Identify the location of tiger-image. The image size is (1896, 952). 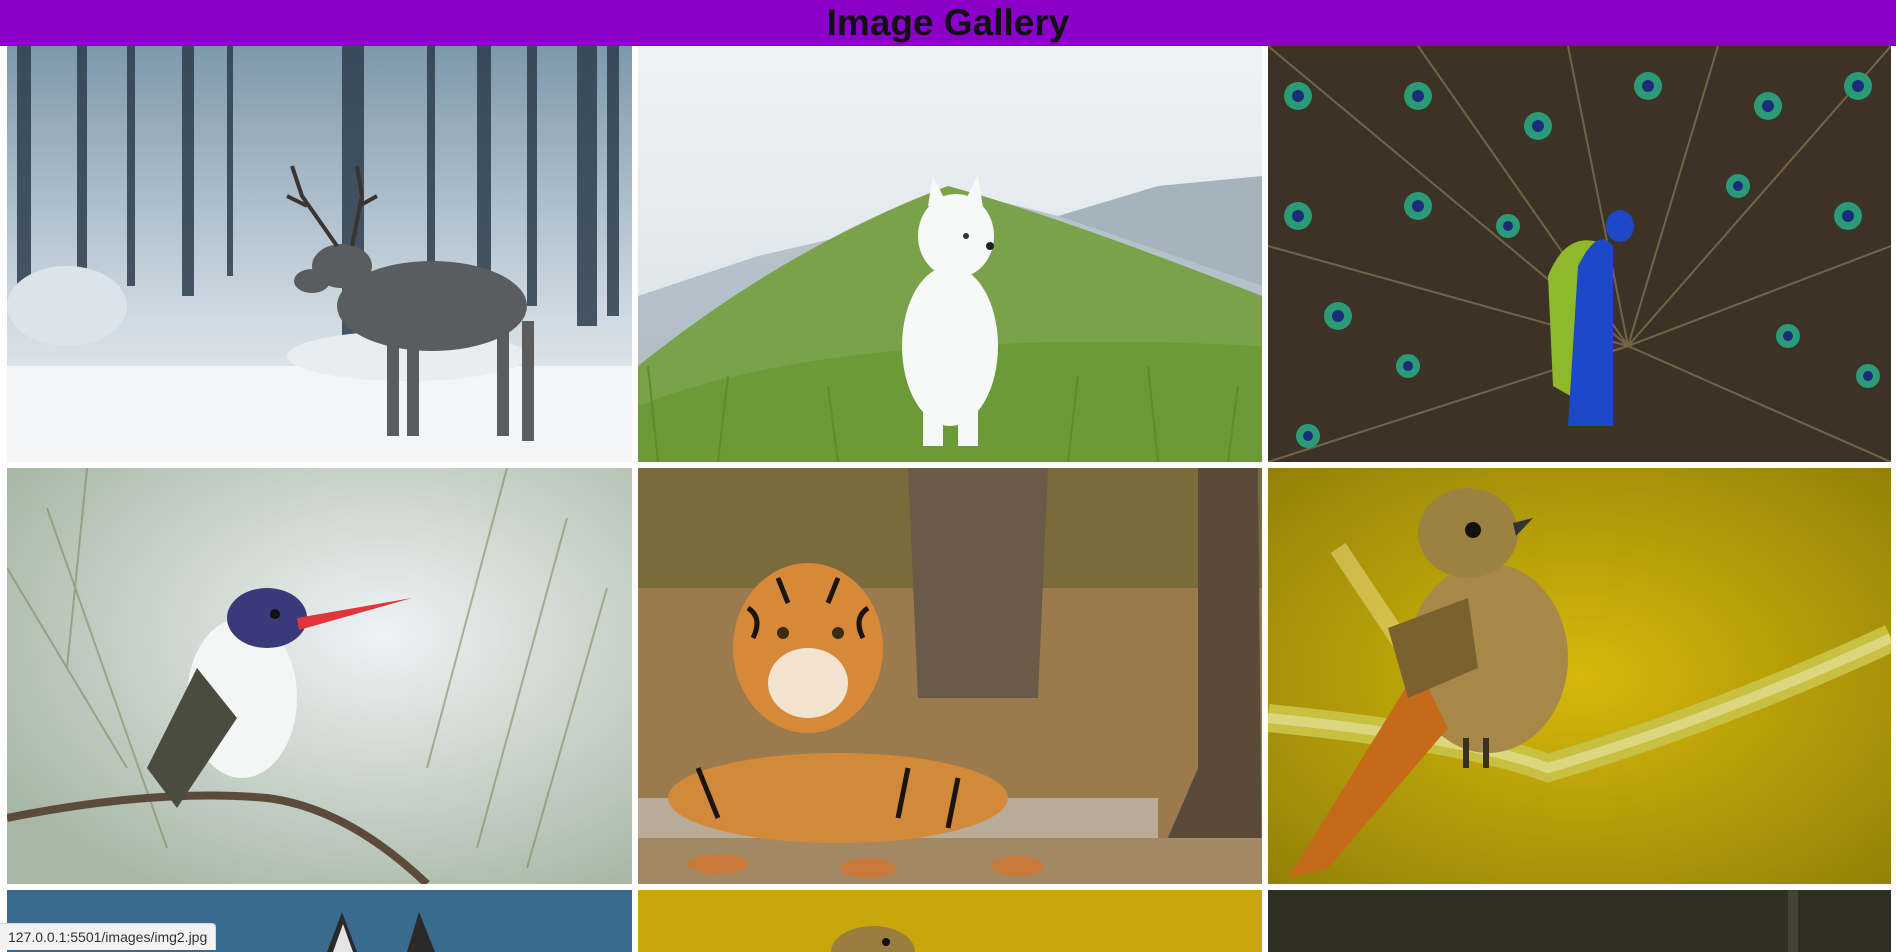
(950, 676).